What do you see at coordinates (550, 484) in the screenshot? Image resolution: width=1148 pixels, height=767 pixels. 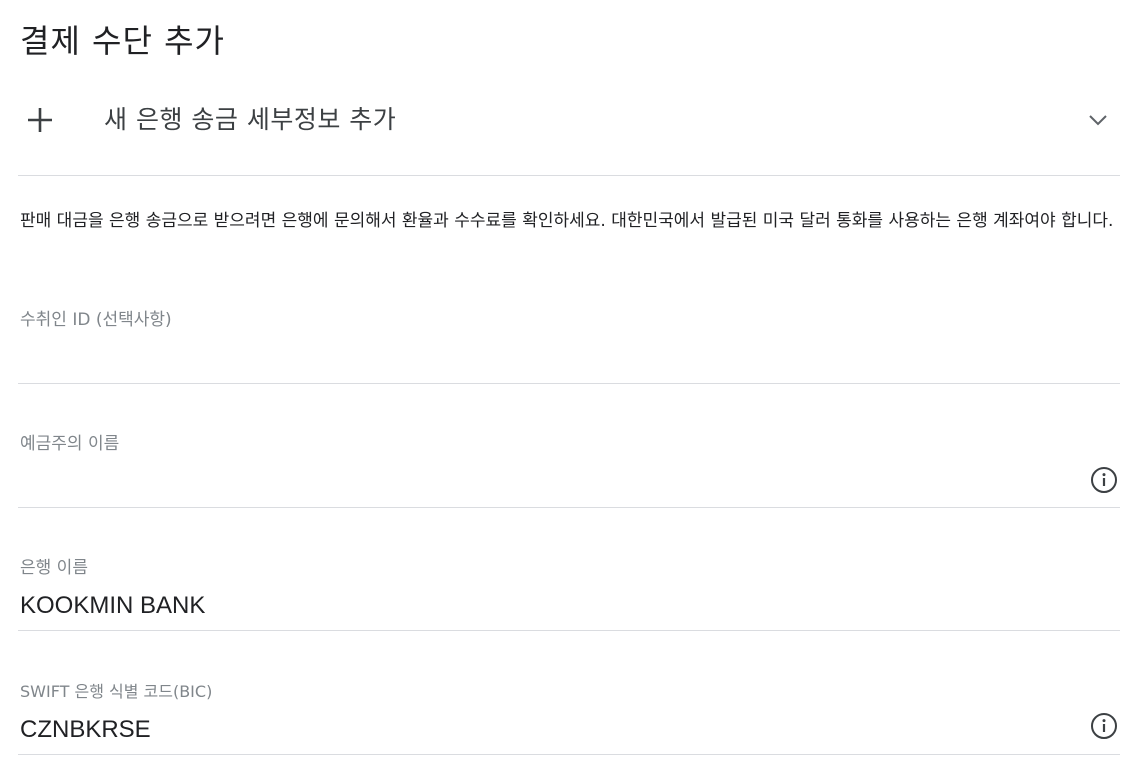 I see `account-holder-input` at bounding box center [550, 484].